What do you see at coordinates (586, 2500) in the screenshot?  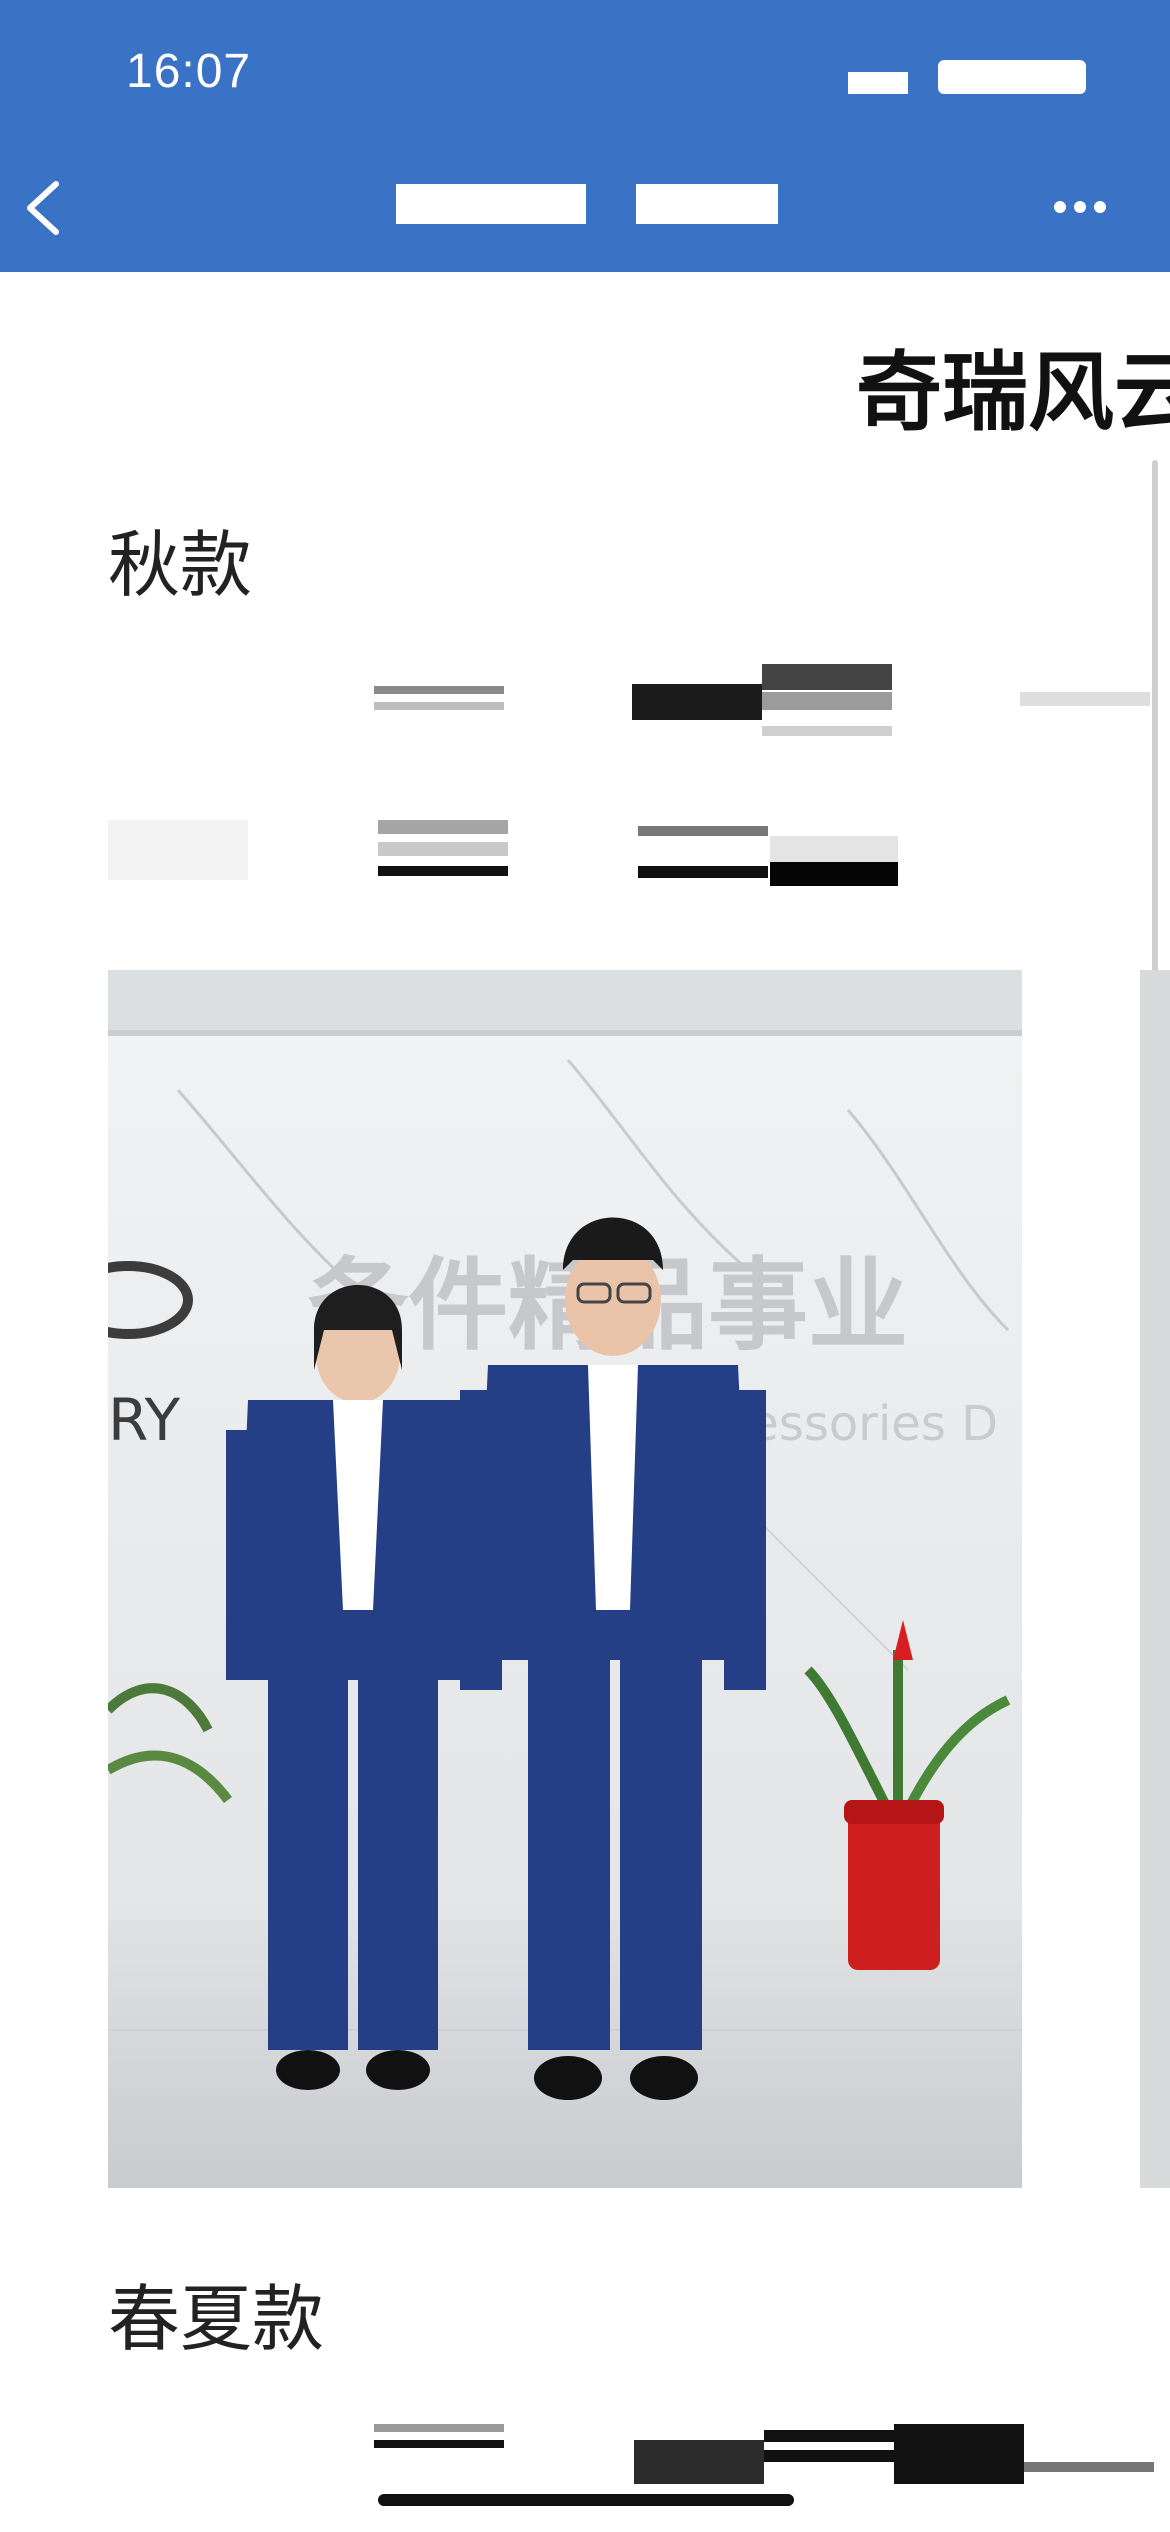 I see `home-indicator` at bounding box center [586, 2500].